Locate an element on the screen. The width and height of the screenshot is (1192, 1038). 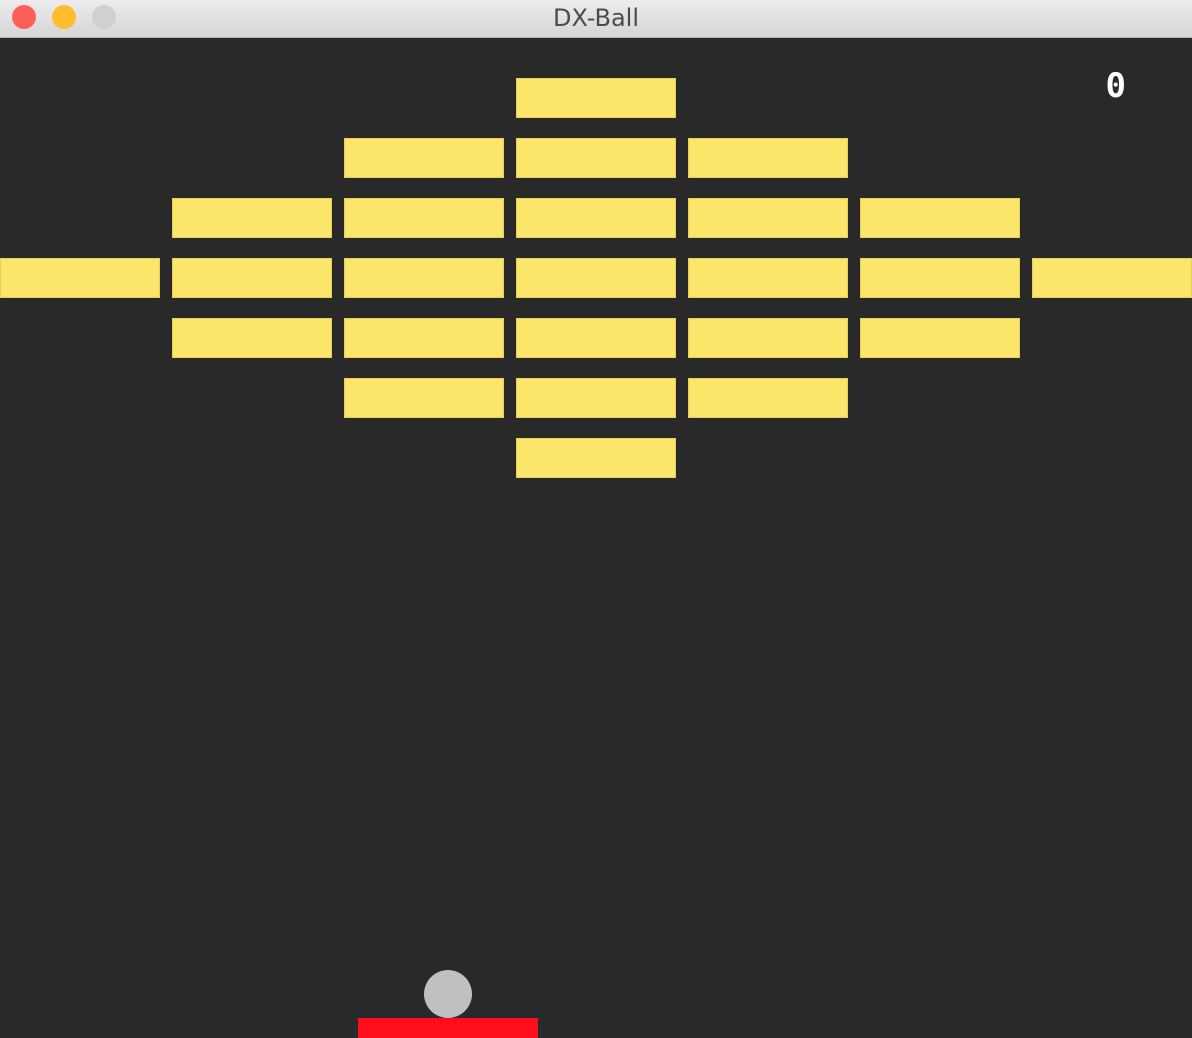
ball is located at coordinates (448, 994).